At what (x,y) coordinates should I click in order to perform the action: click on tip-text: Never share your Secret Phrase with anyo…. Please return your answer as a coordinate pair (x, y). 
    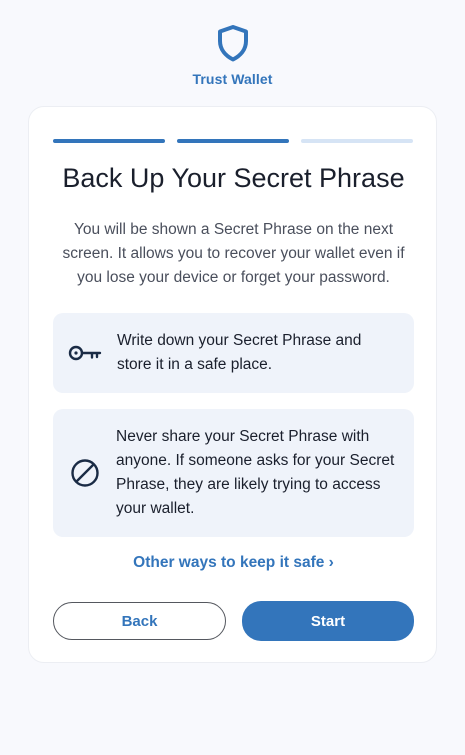
    Looking at the image, I should click on (255, 472).